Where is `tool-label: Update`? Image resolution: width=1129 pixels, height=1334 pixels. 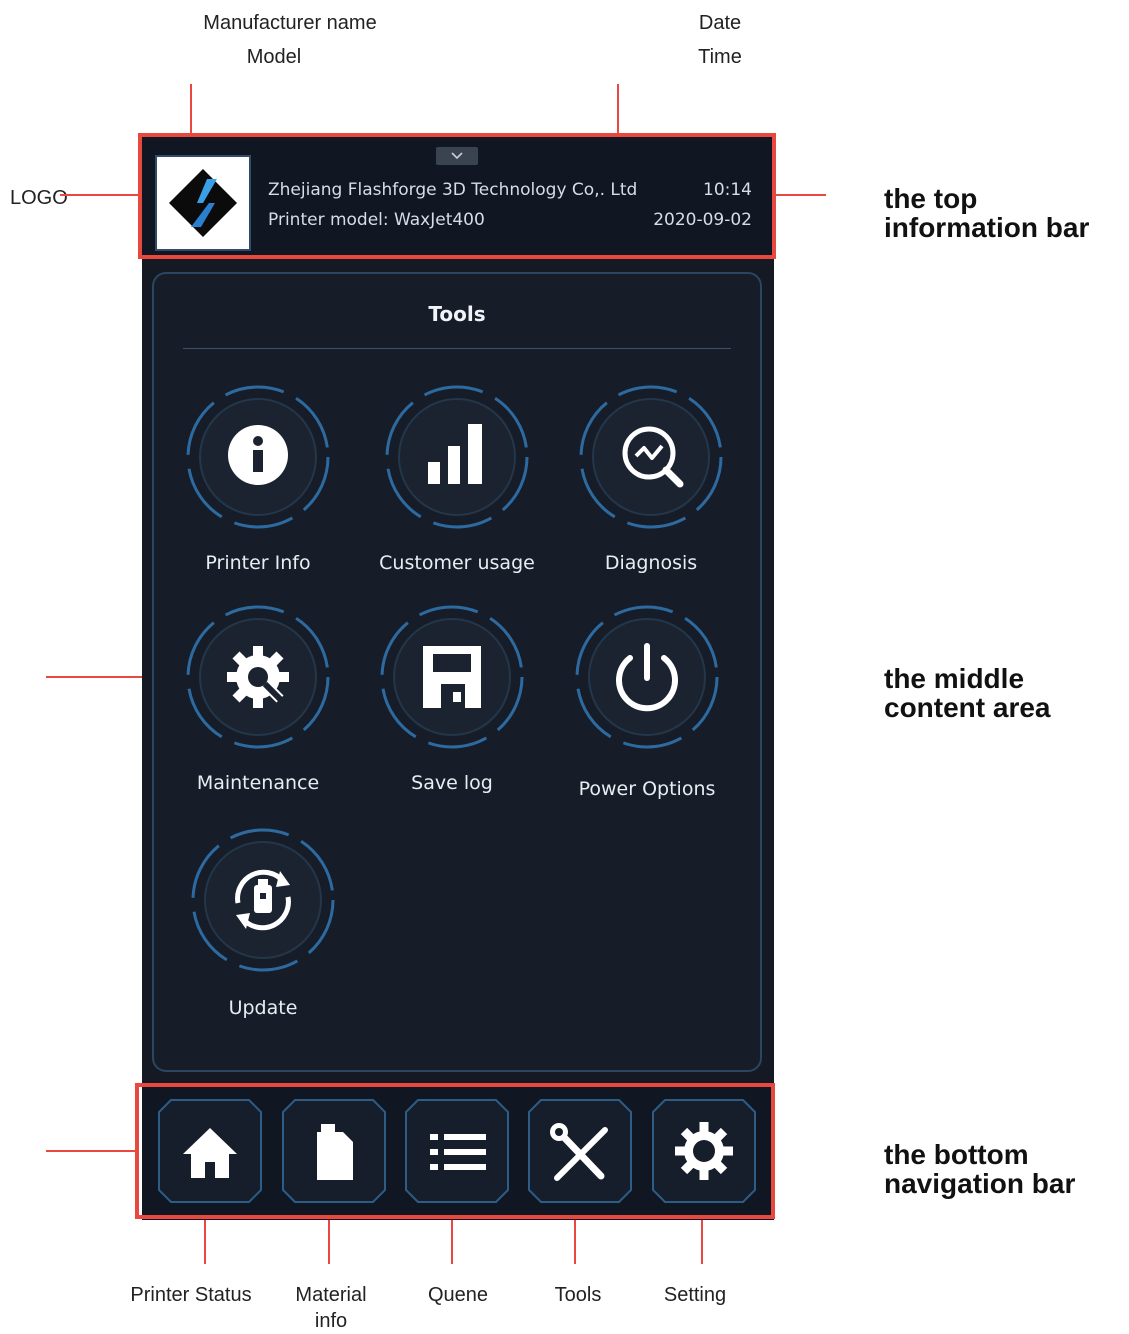
tool-label: Update is located at coordinates (263, 1008).